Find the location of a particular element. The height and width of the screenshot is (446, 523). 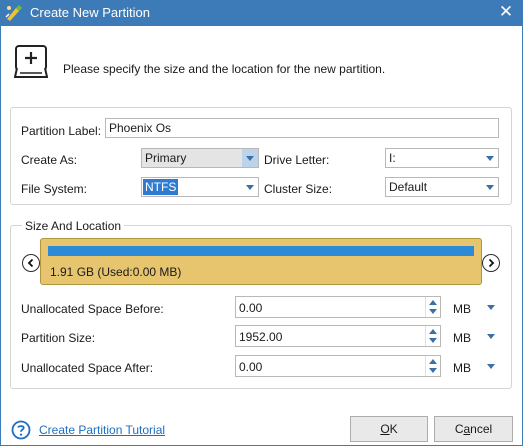

cluster-size-label: Cluster Size: is located at coordinates (298, 189).